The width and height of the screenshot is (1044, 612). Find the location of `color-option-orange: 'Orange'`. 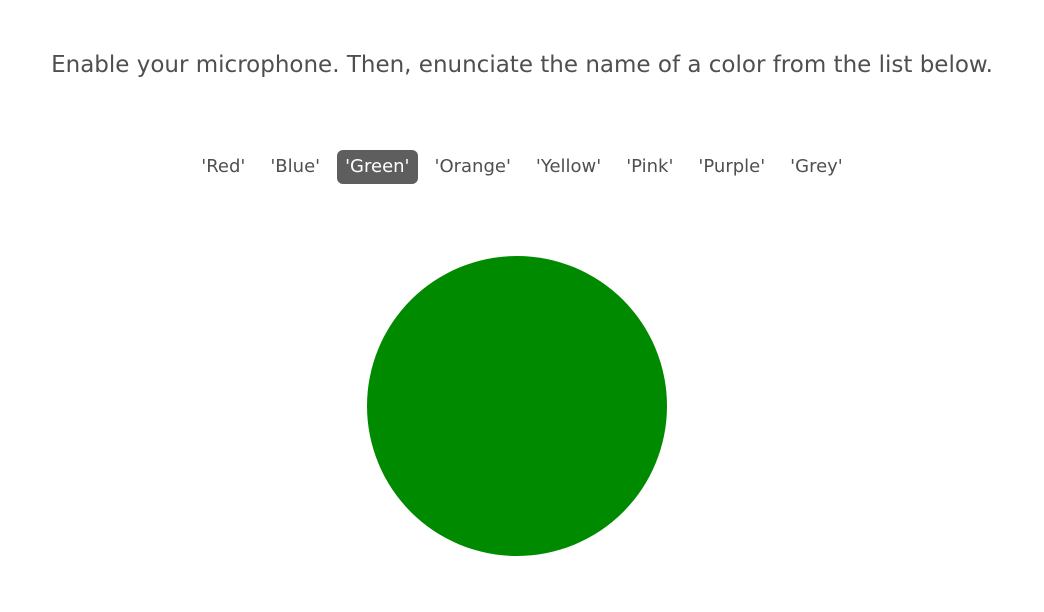

color-option-orange: 'Orange' is located at coordinates (473, 167).